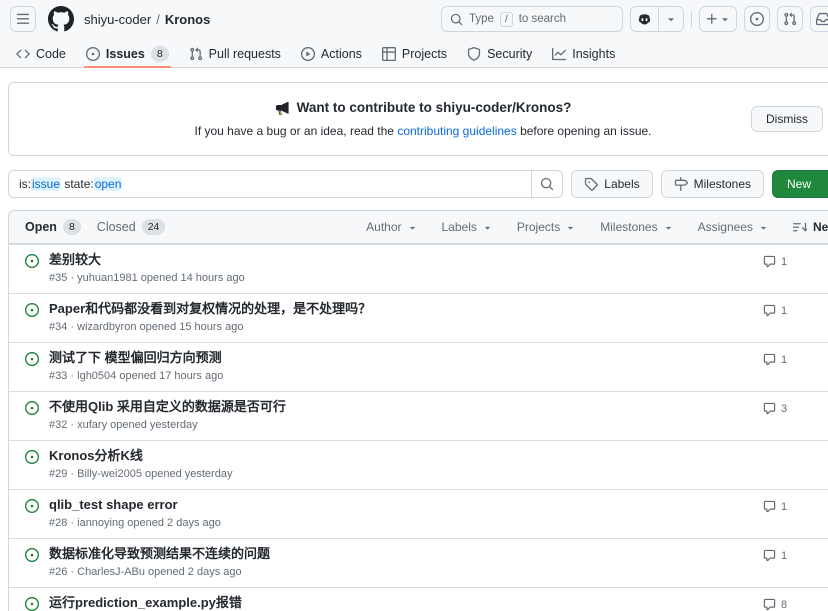 The image size is (828, 611). Describe the element at coordinates (235, 53) in the screenshot. I see `tab-pull-requests: Pull requests` at that location.